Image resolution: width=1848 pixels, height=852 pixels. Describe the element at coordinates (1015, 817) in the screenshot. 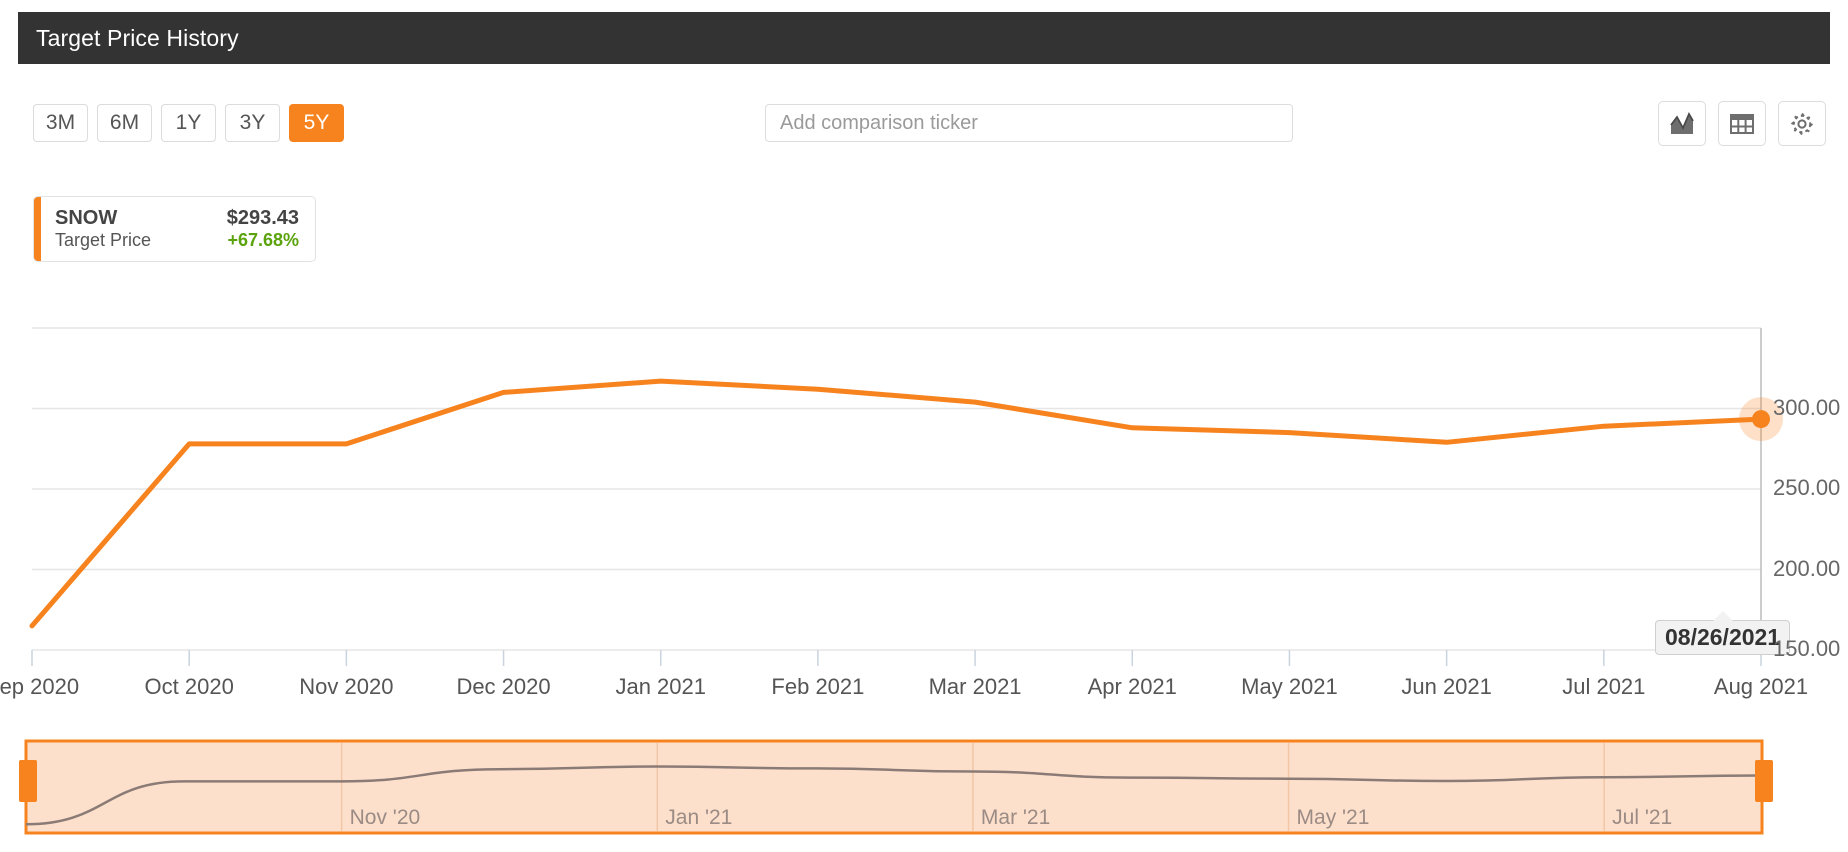

I see `navigator-tick-label: Mar '21` at that location.